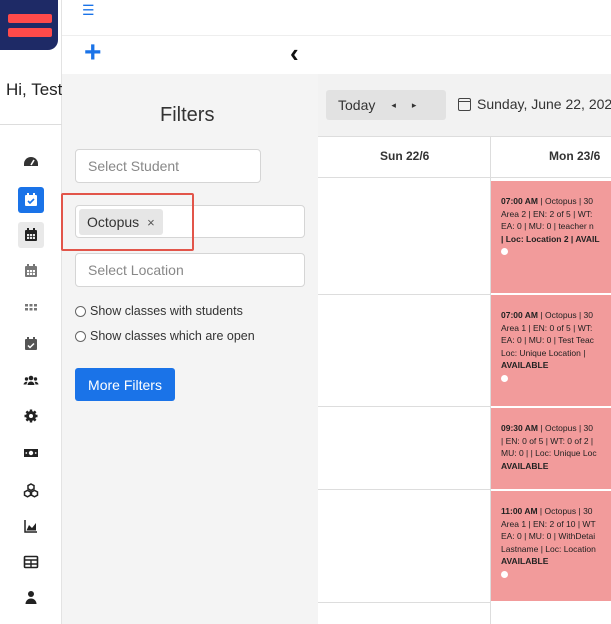 This screenshot has height=624, width=611. I want to click on table-icon, so click(31, 562).